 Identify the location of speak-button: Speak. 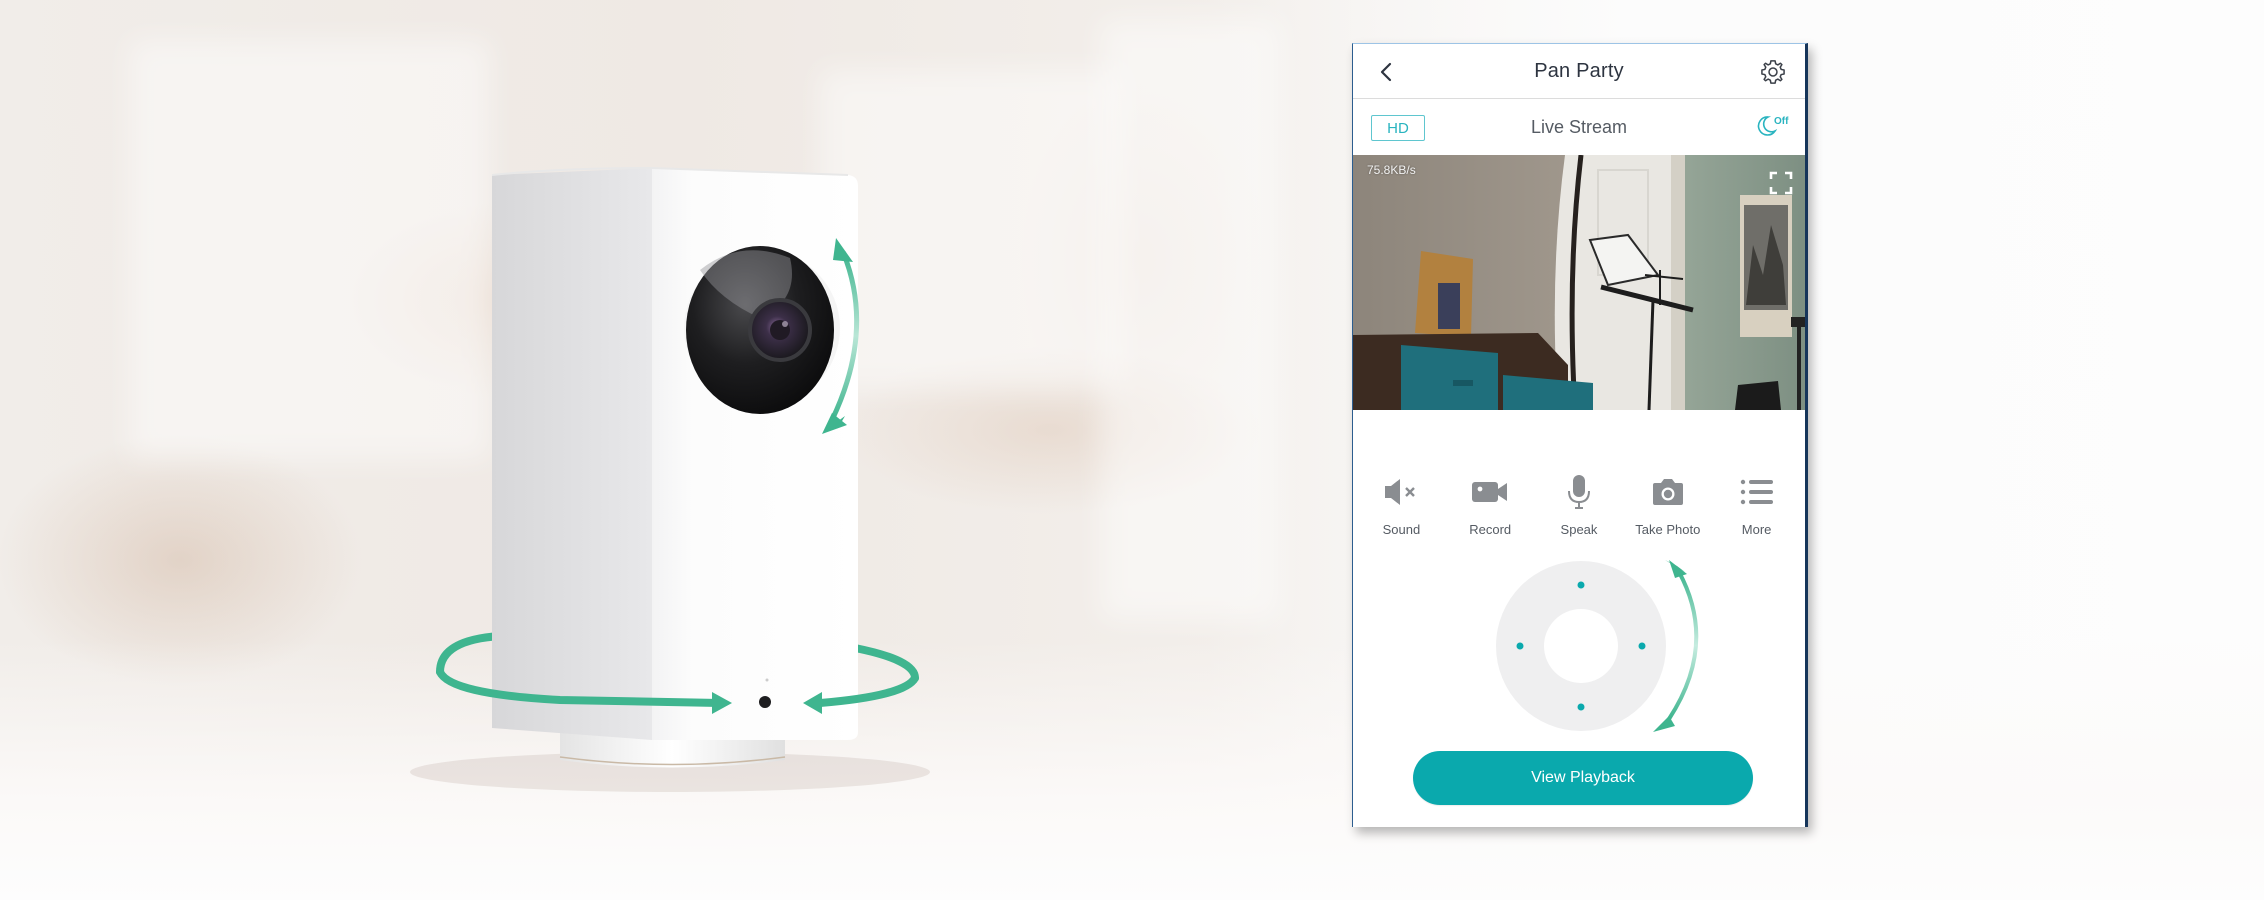
(1579, 499).